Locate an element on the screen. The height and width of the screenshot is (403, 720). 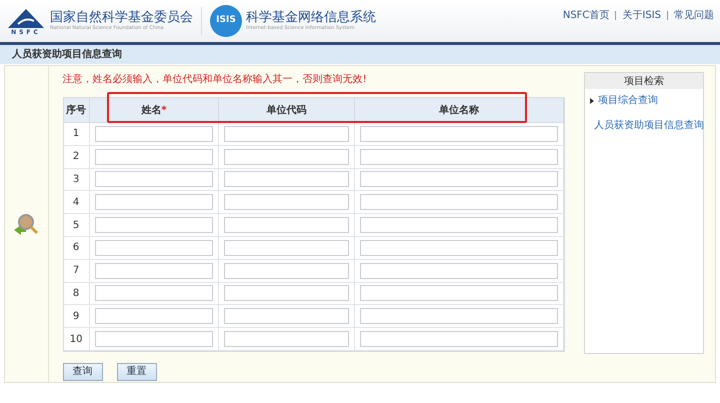
header-link: NSFC首页 is located at coordinates (586, 15).